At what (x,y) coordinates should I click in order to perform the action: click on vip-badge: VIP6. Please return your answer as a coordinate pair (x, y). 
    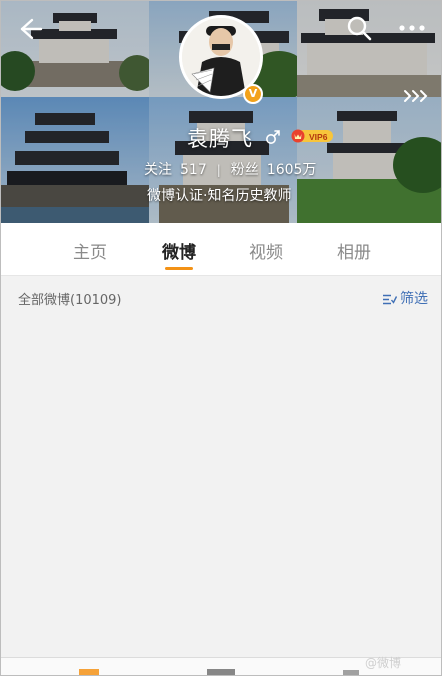
    Looking at the image, I should click on (312, 136).